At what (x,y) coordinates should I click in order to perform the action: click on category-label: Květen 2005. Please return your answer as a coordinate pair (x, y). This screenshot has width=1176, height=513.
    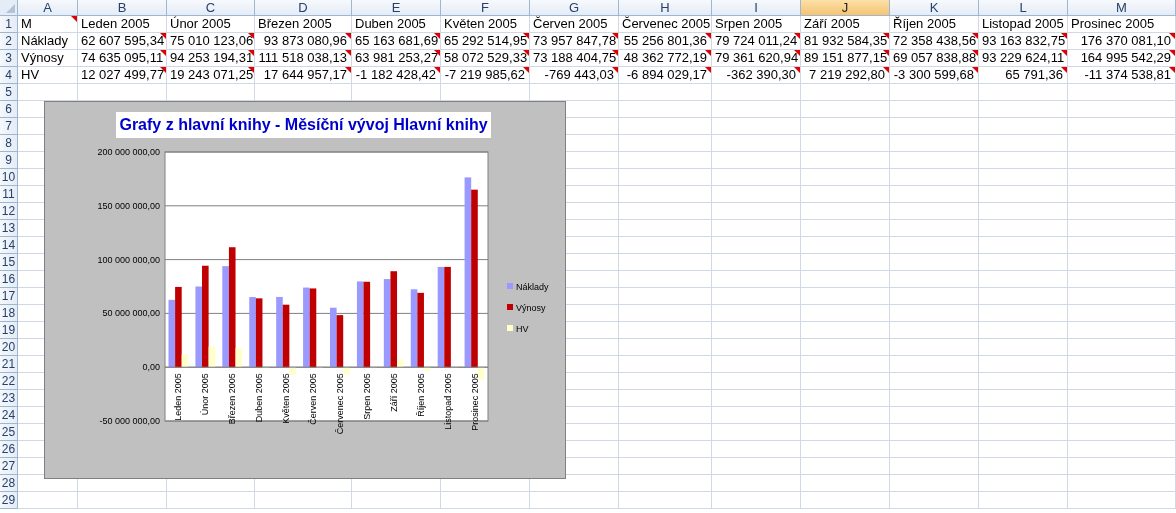
    Looking at the image, I should click on (286, 398).